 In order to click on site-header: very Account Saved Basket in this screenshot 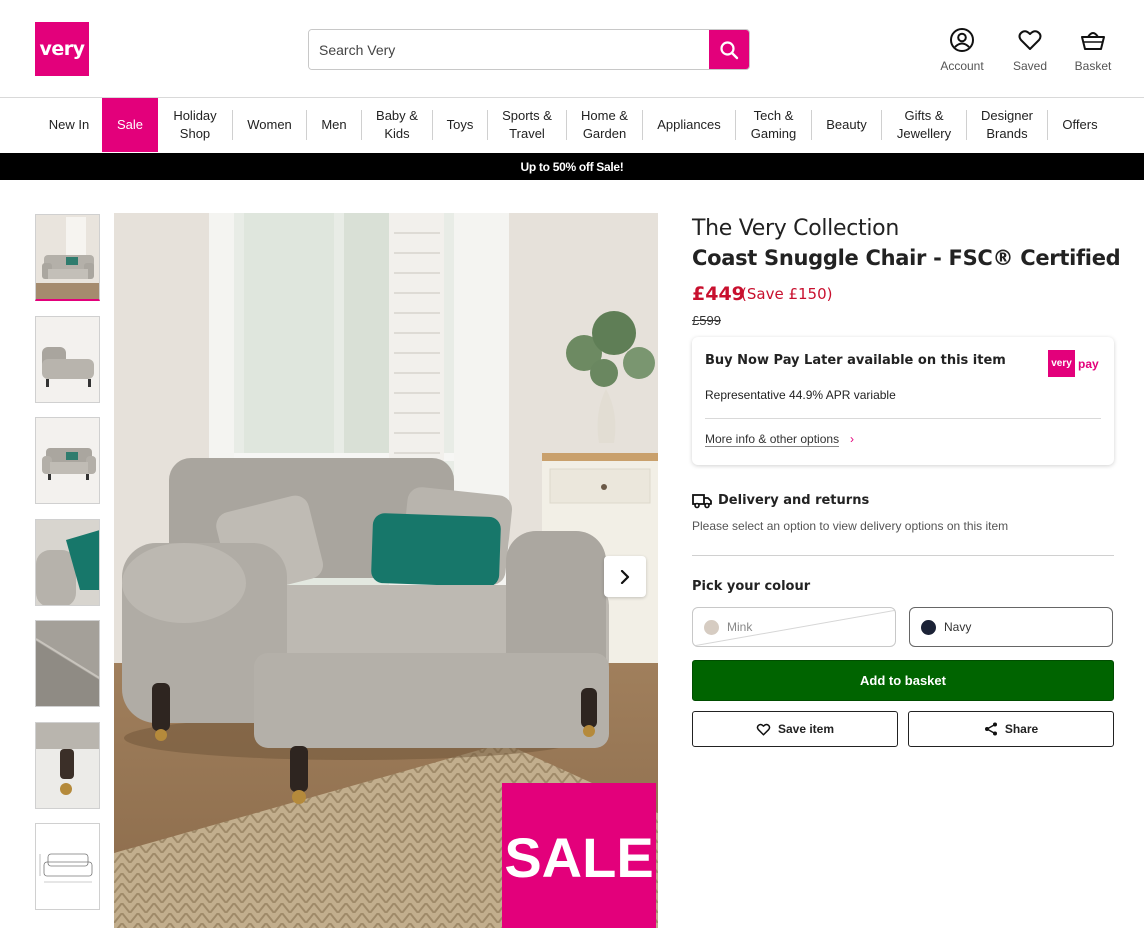, I will do `click(572, 49)`.